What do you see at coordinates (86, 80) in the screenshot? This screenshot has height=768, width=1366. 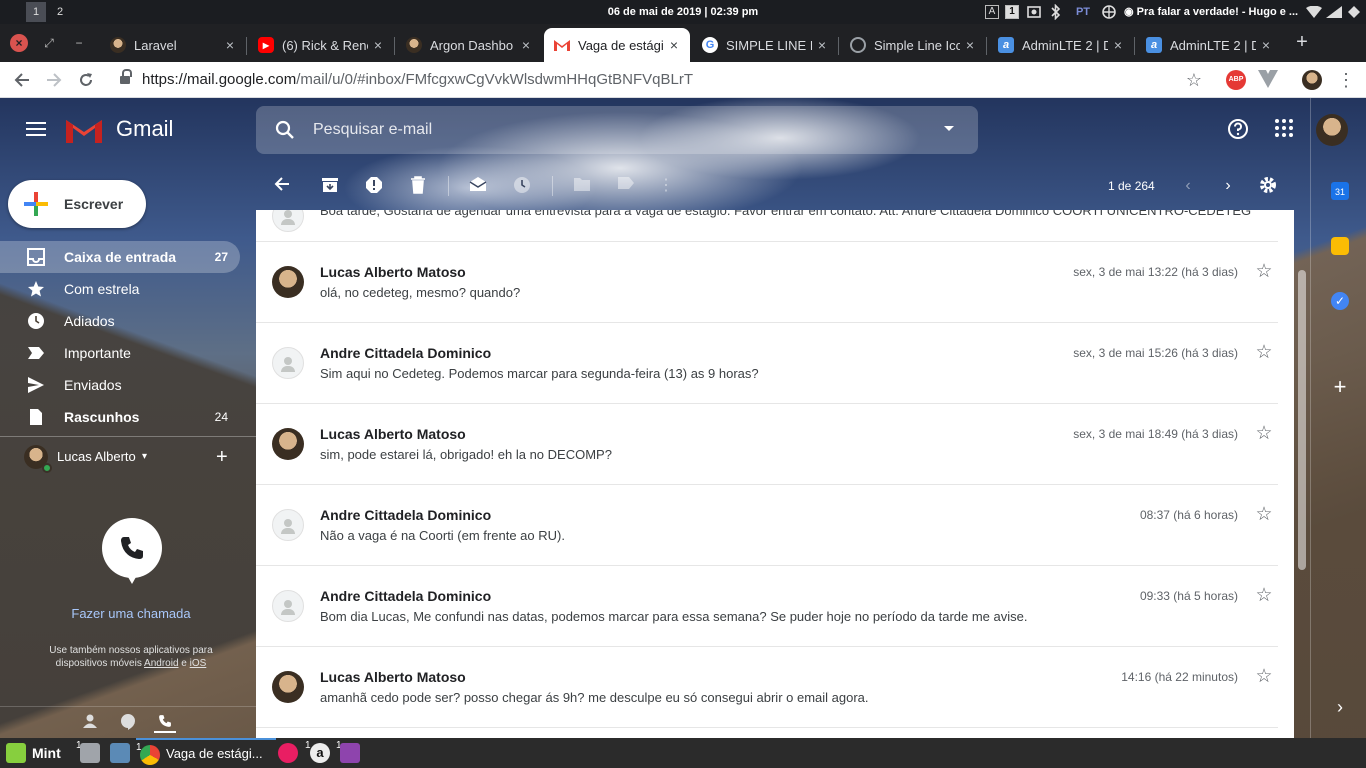 I see `reload-button` at bounding box center [86, 80].